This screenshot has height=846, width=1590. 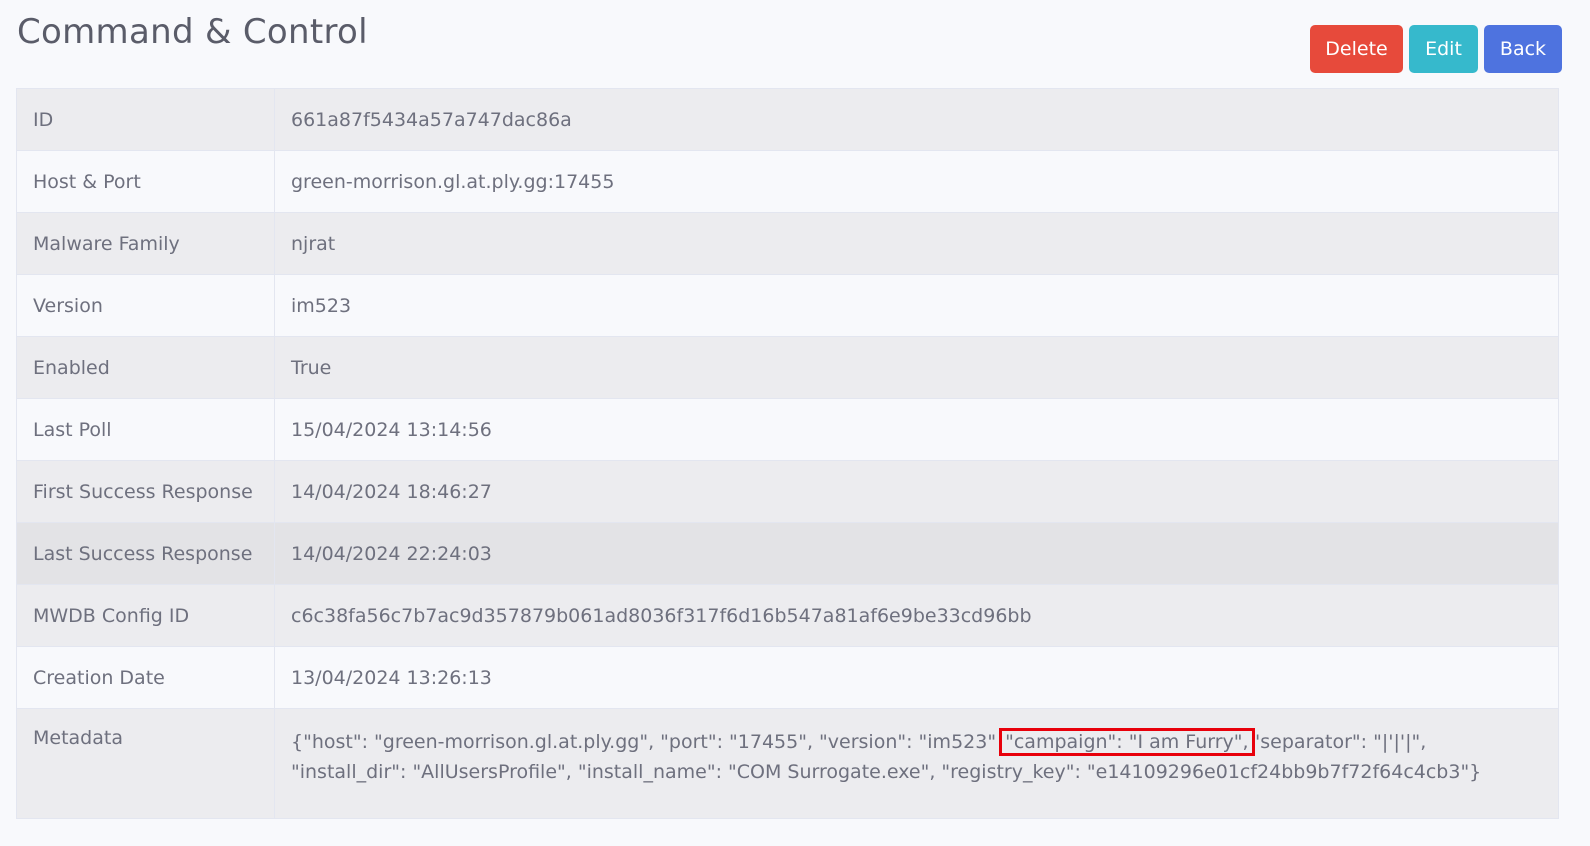 What do you see at coordinates (916, 553) in the screenshot?
I see `detail-value: 14/04/2024 22:24:03` at bounding box center [916, 553].